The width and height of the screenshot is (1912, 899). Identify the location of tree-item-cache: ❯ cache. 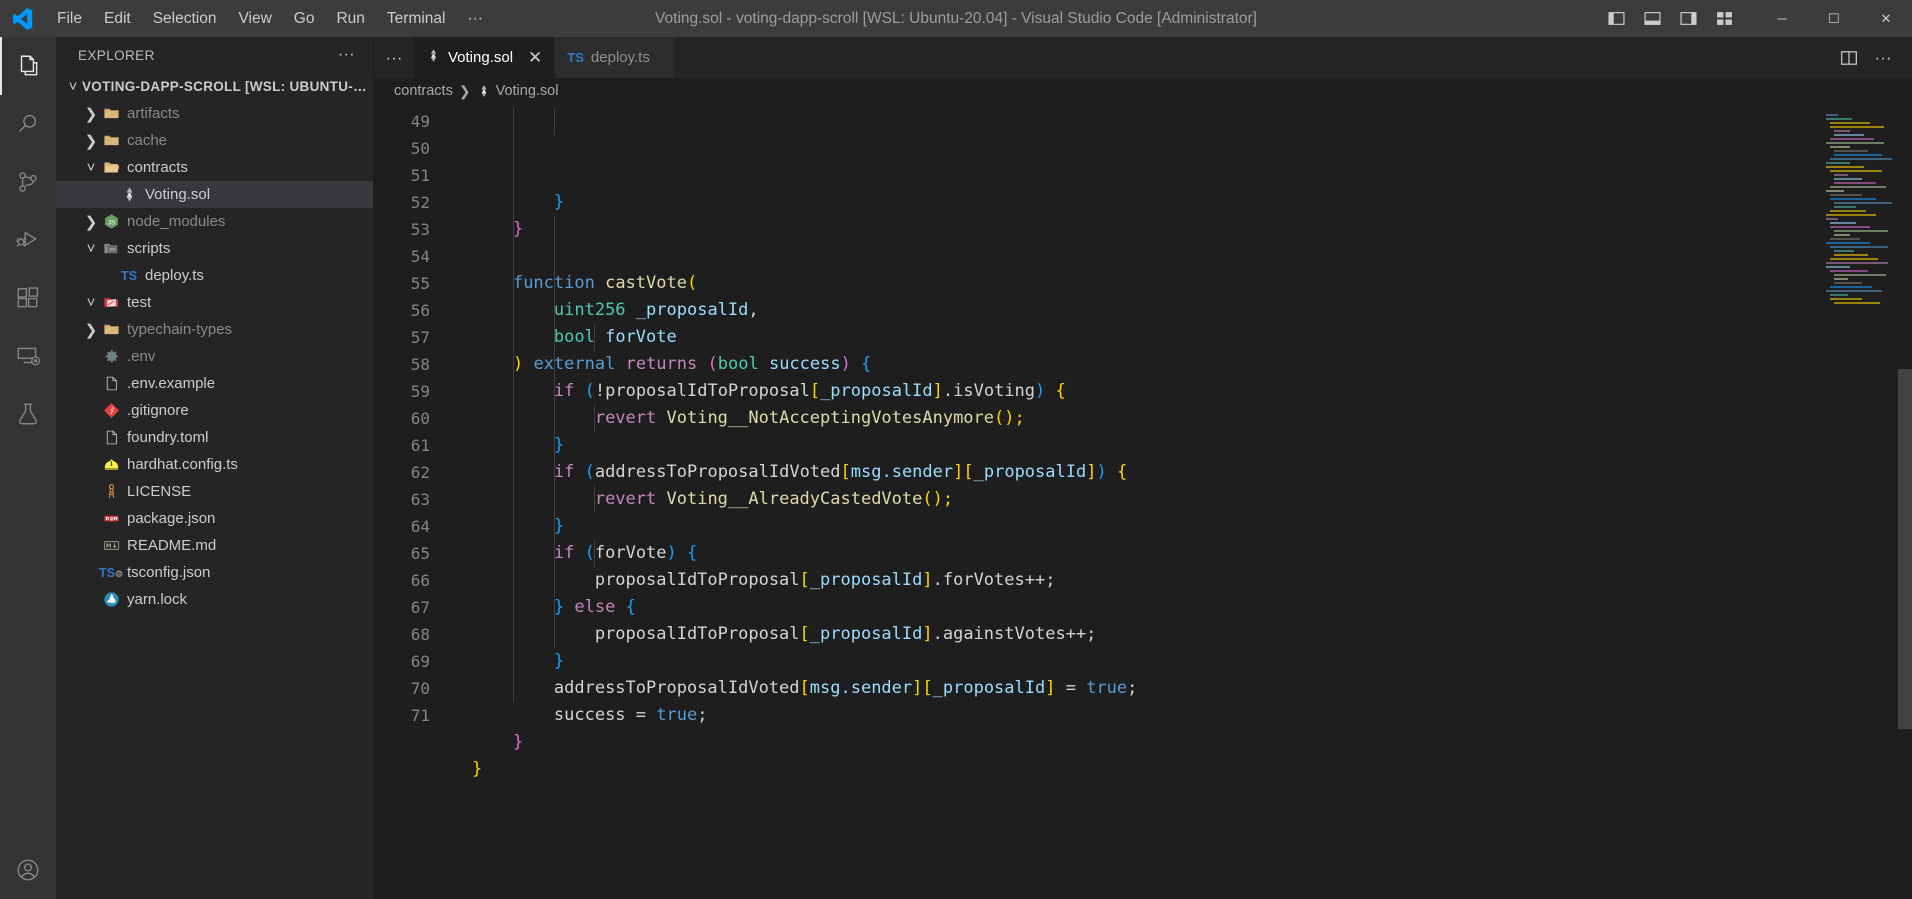
(214, 140).